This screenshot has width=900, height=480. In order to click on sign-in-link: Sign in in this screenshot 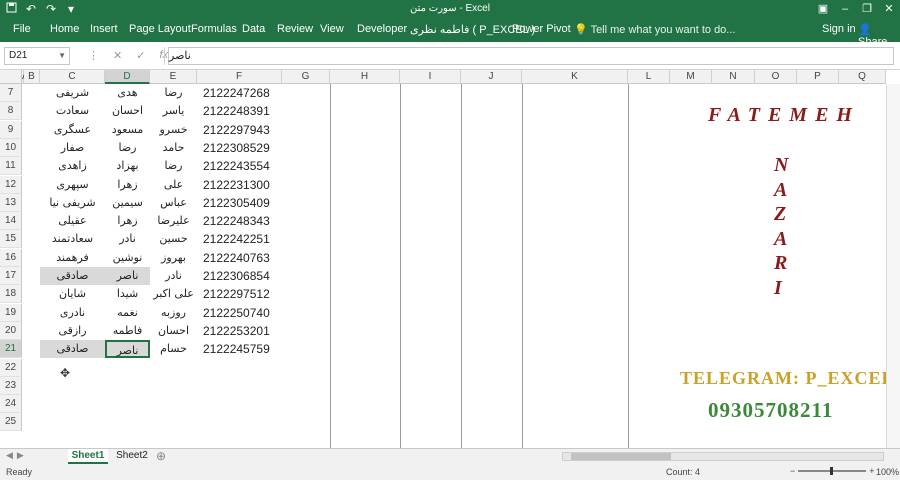, I will do `click(839, 29)`.